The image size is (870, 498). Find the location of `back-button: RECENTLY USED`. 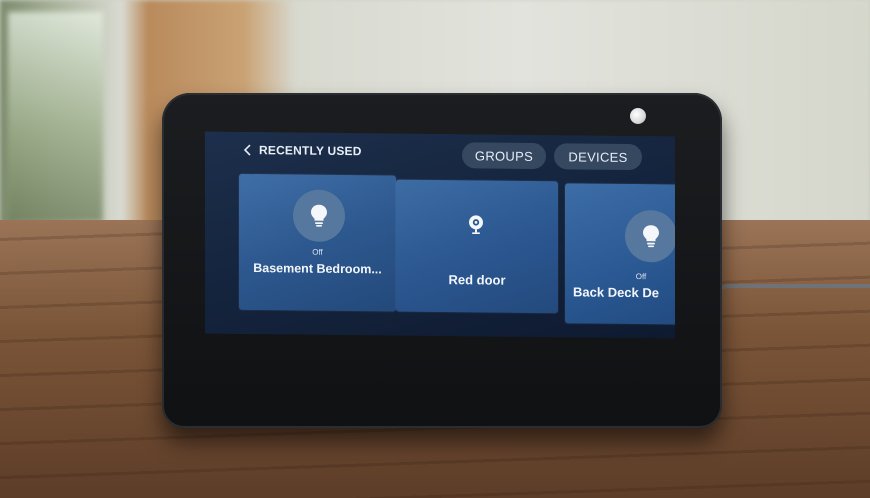

back-button: RECENTLY USED is located at coordinates (302, 150).